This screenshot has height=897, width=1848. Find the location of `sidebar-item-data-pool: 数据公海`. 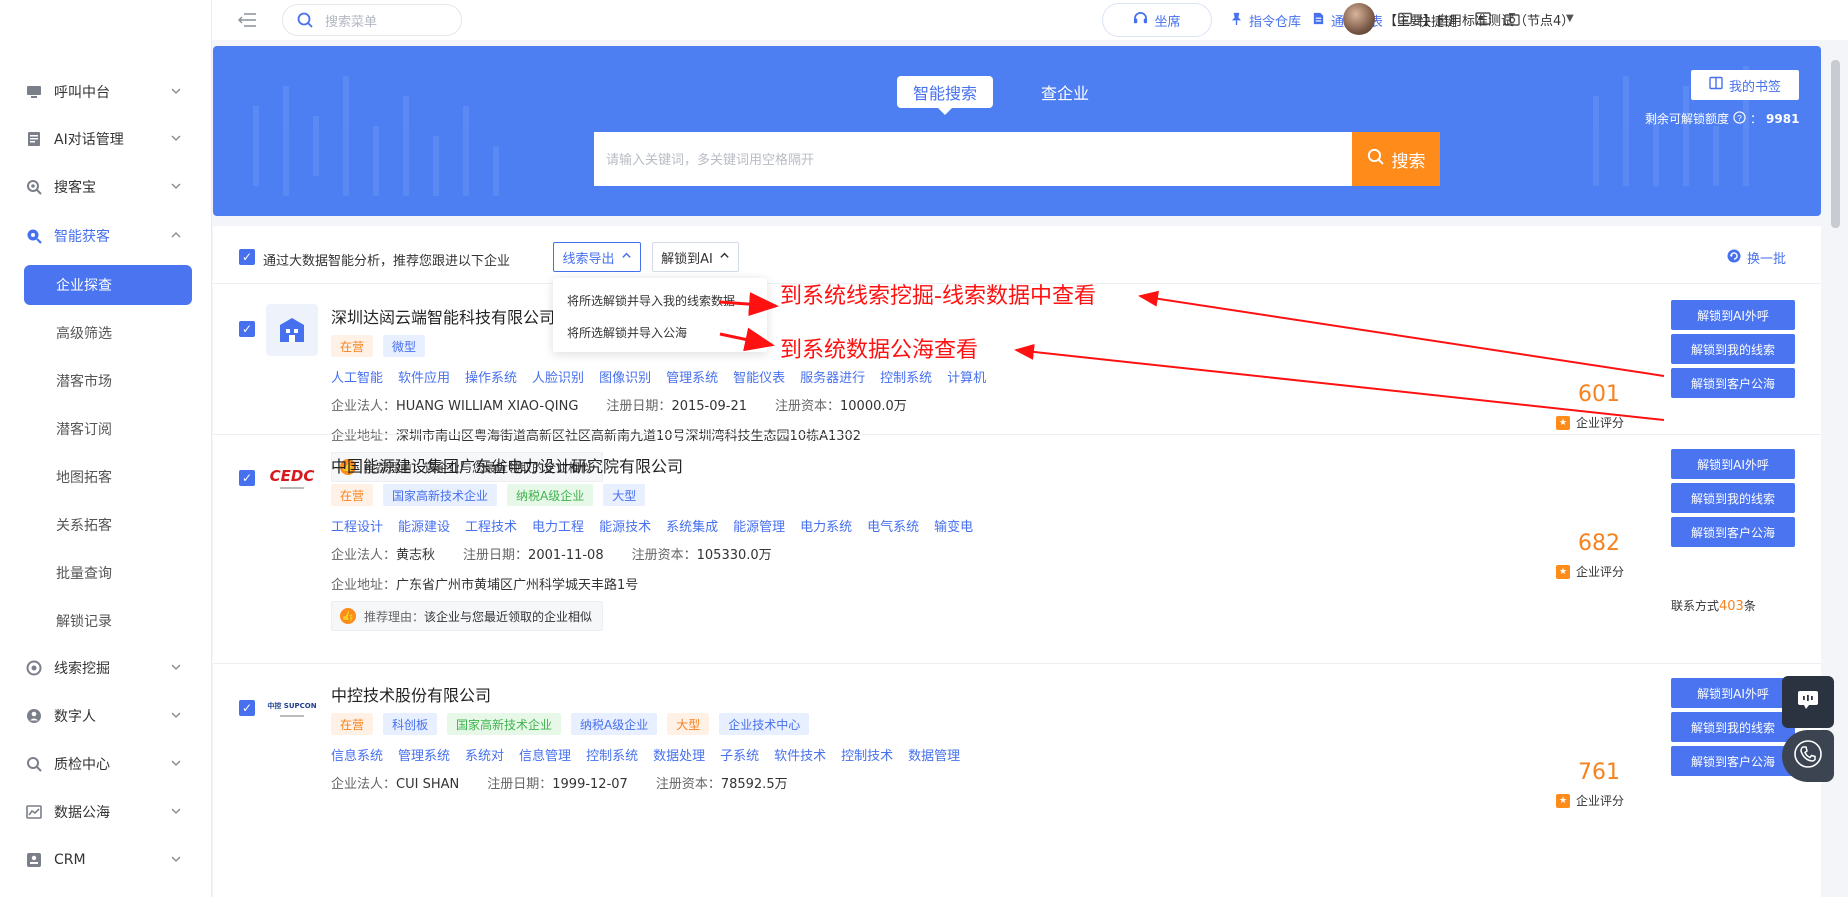

sidebar-item-data-pool: 数据公海 is located at coordinates (106, 812).